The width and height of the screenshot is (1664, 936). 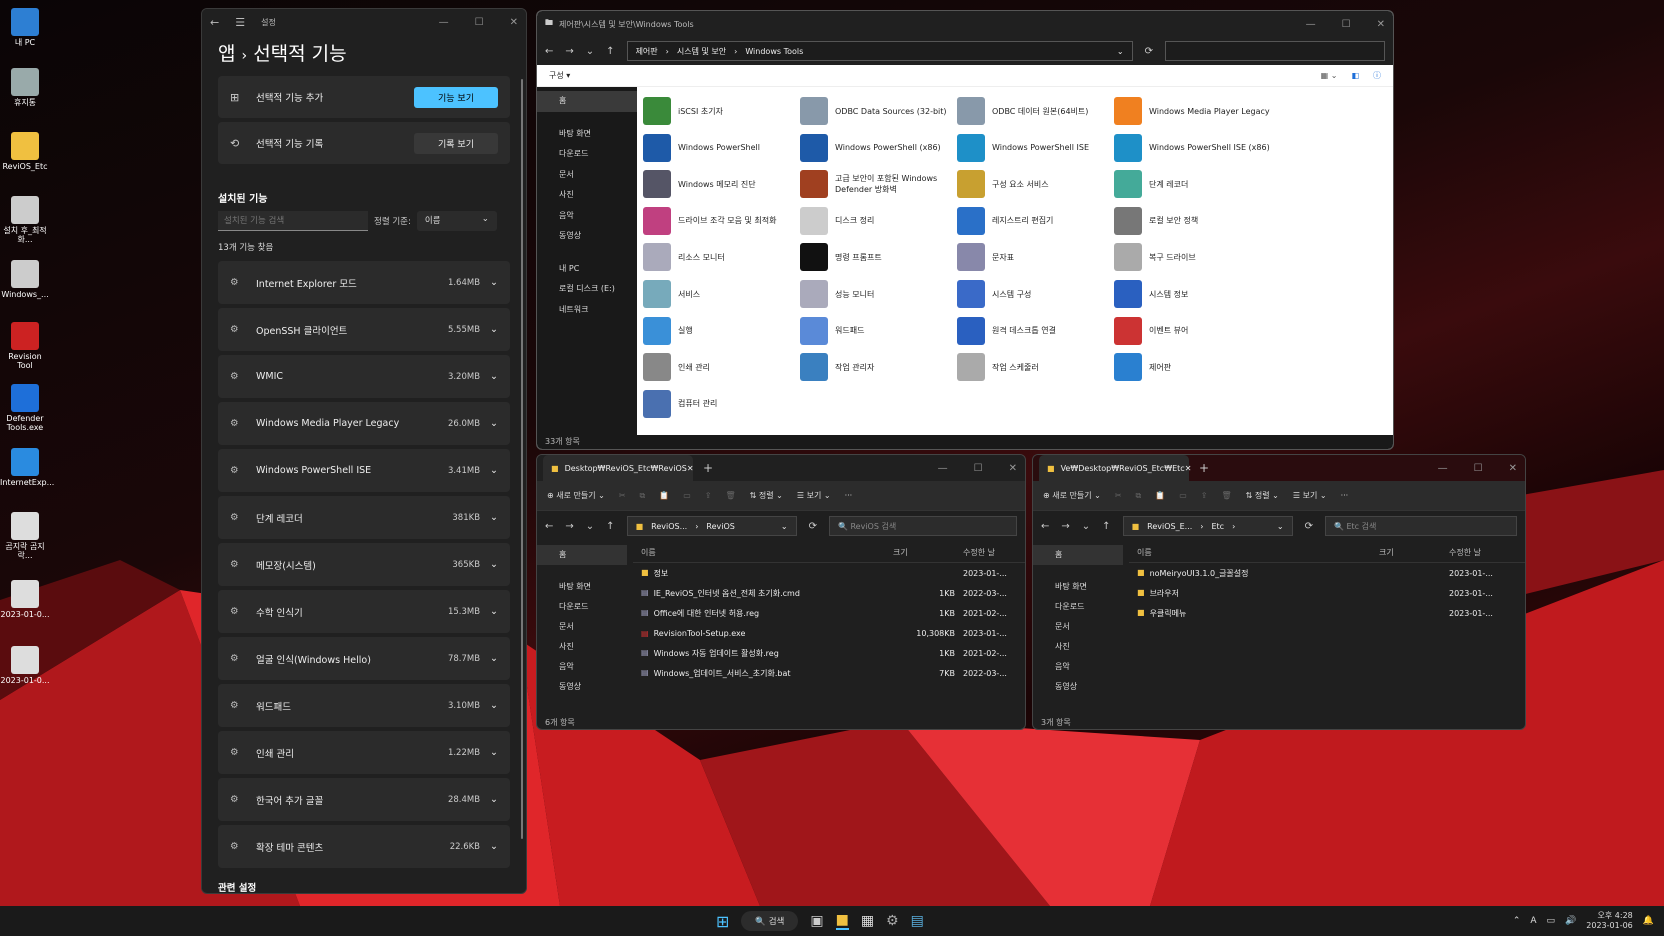 What do you see at coordinates (723, 403) in the screenshot?
I see `tool-item: 컴퓨터 관리` at bounding box center [723, 403].